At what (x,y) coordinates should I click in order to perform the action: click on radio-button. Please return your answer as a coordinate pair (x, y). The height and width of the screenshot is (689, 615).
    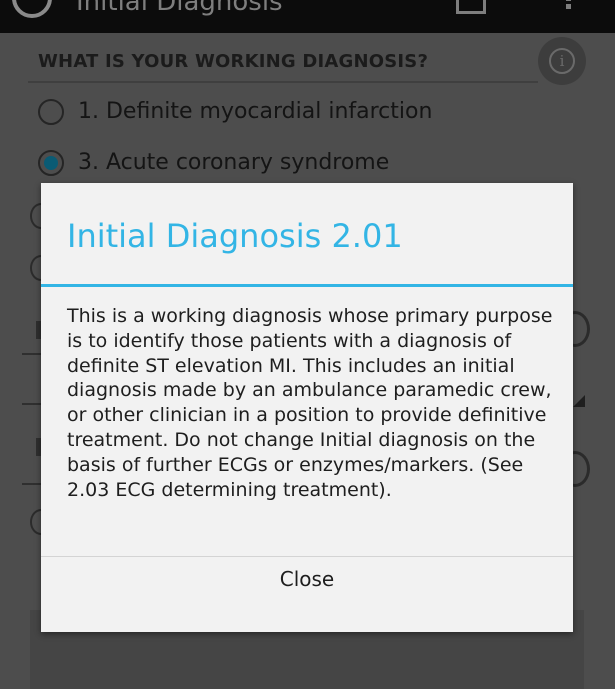
    Looking at the image, I should click on (51, 112).